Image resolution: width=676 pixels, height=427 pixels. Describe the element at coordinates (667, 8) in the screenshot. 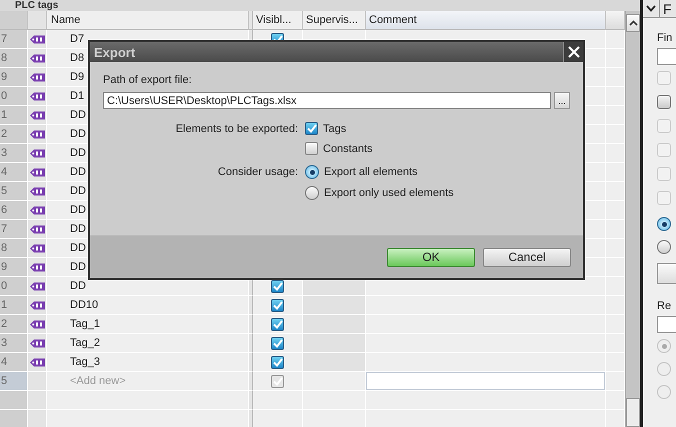

I see `section-title: F` at that location.